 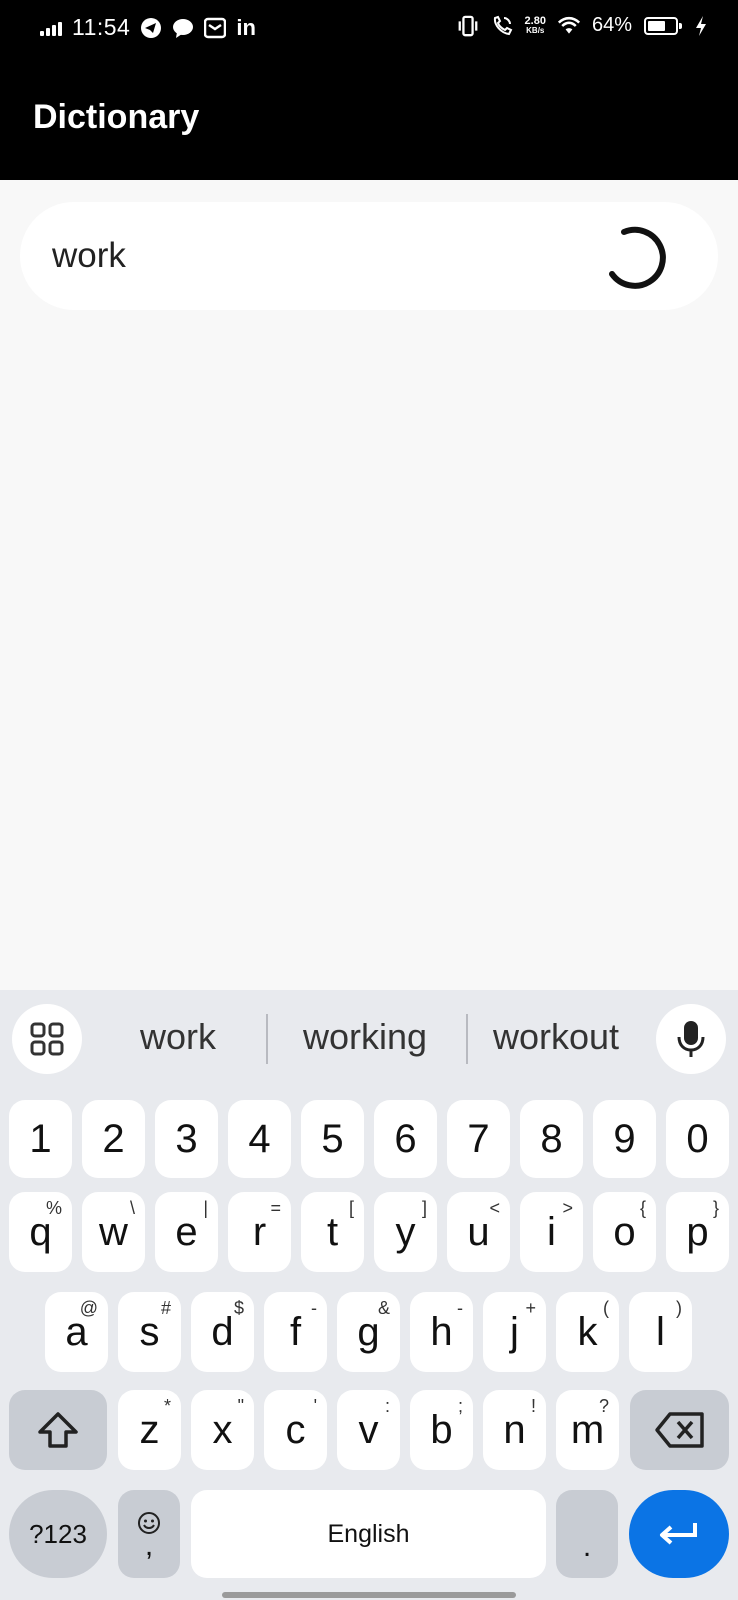 I want to click on key-v: v:, so click(x=368, y=1430).